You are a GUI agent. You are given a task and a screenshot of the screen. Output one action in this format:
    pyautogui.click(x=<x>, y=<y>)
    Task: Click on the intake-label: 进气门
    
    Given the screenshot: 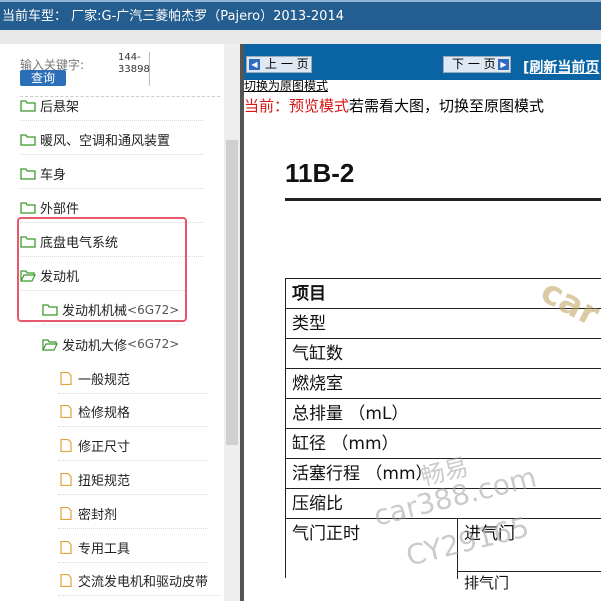 What is the action you would take?
    pyautogui.click(x=489, y=534)
    